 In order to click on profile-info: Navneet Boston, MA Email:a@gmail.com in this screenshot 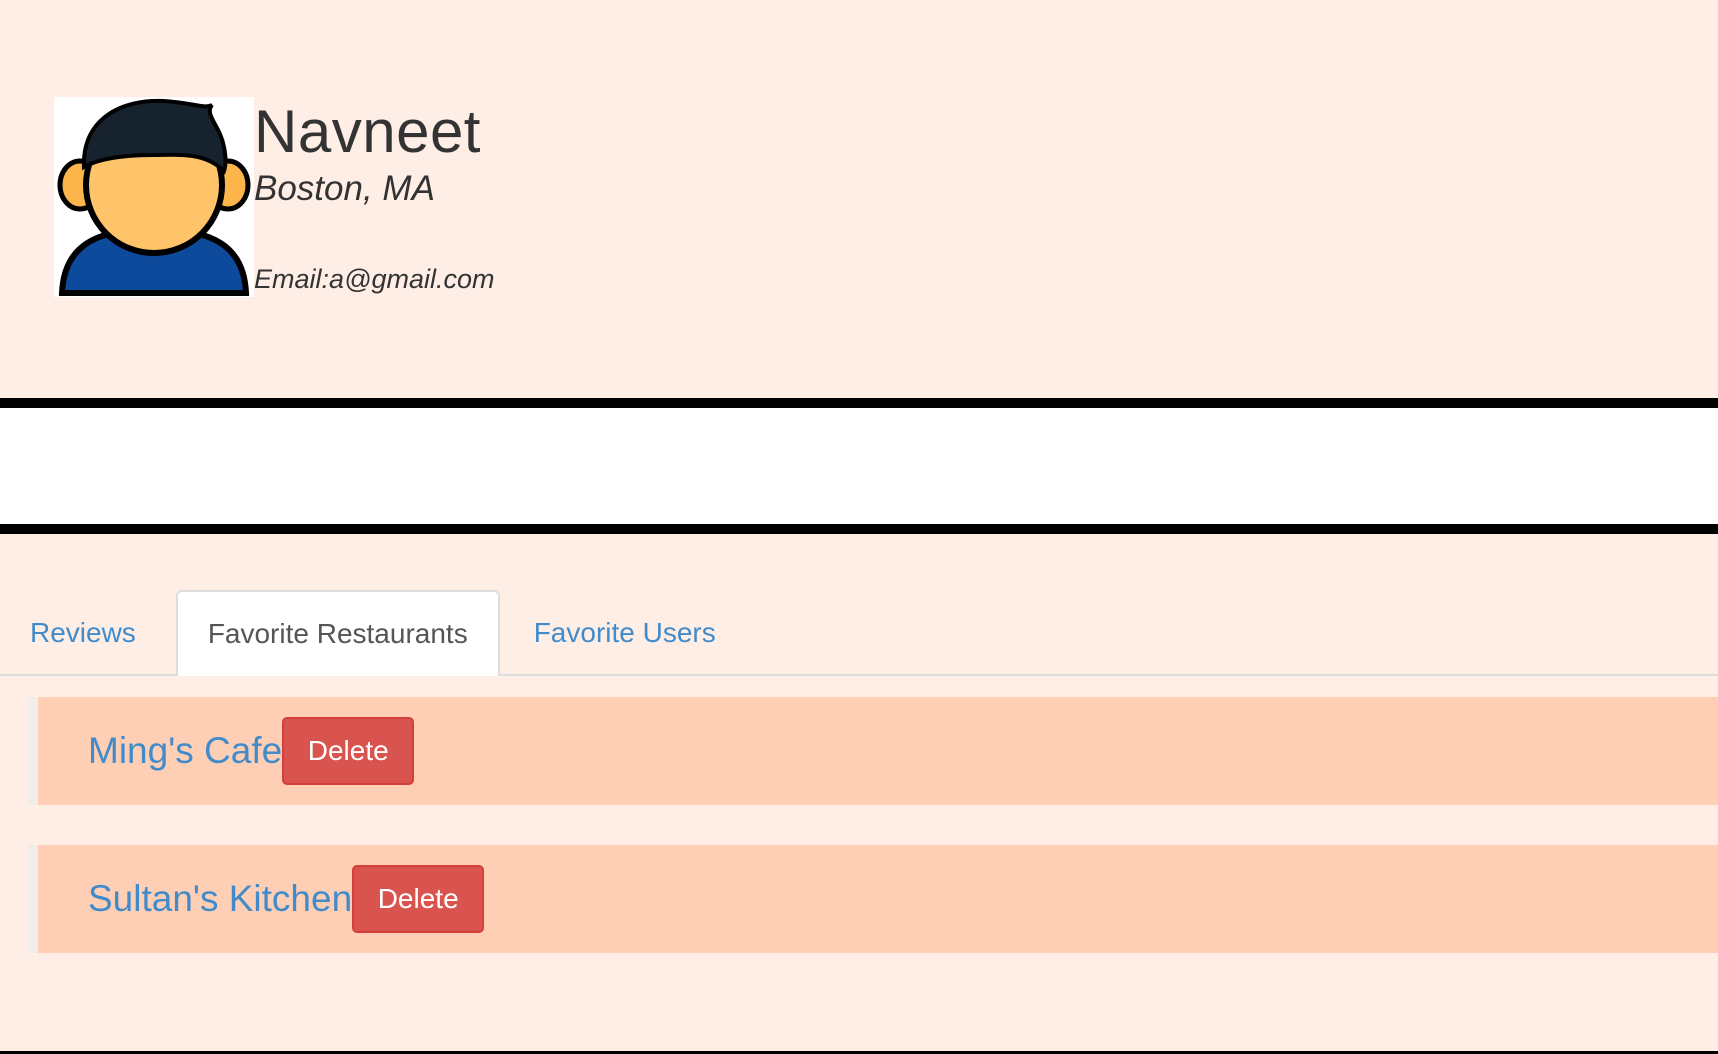, I will do `click(374, 196)`.